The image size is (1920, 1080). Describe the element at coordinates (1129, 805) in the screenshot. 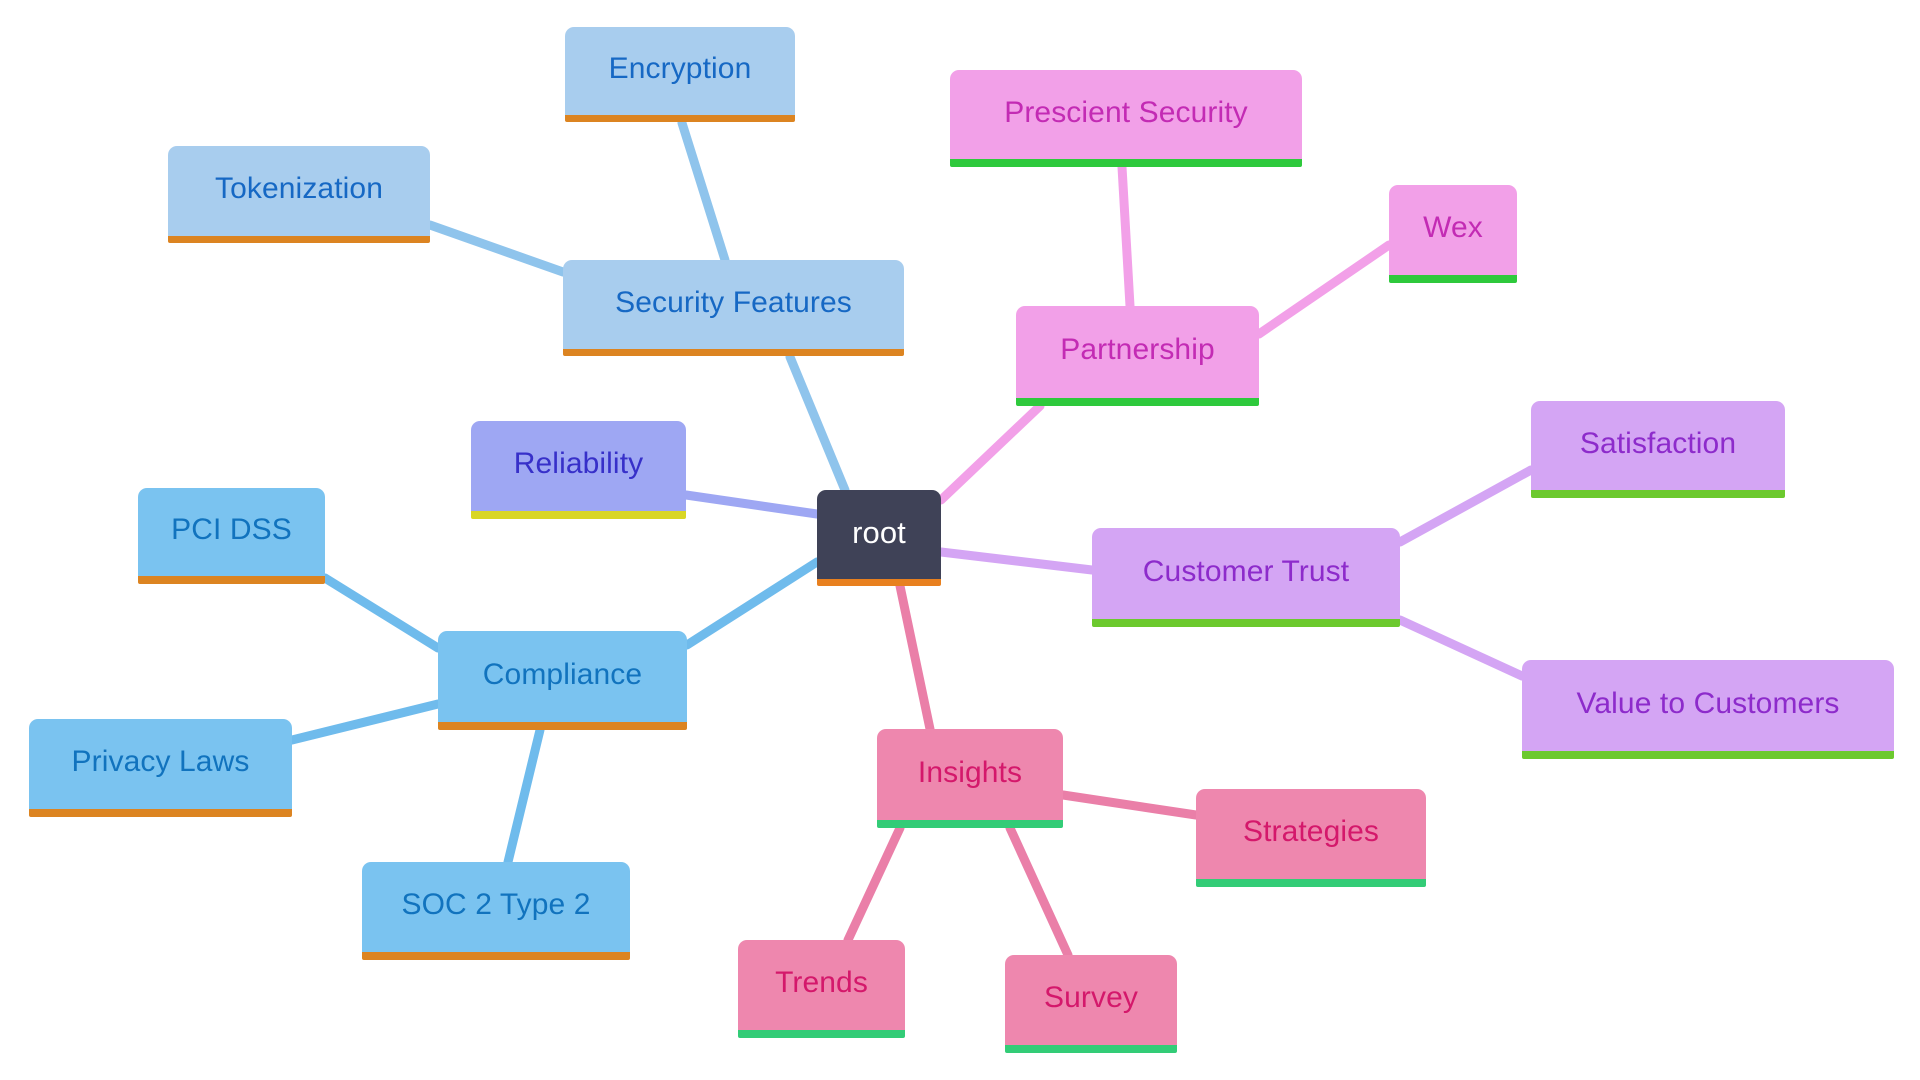

I see `edge-insights-to-strategies` at that location.